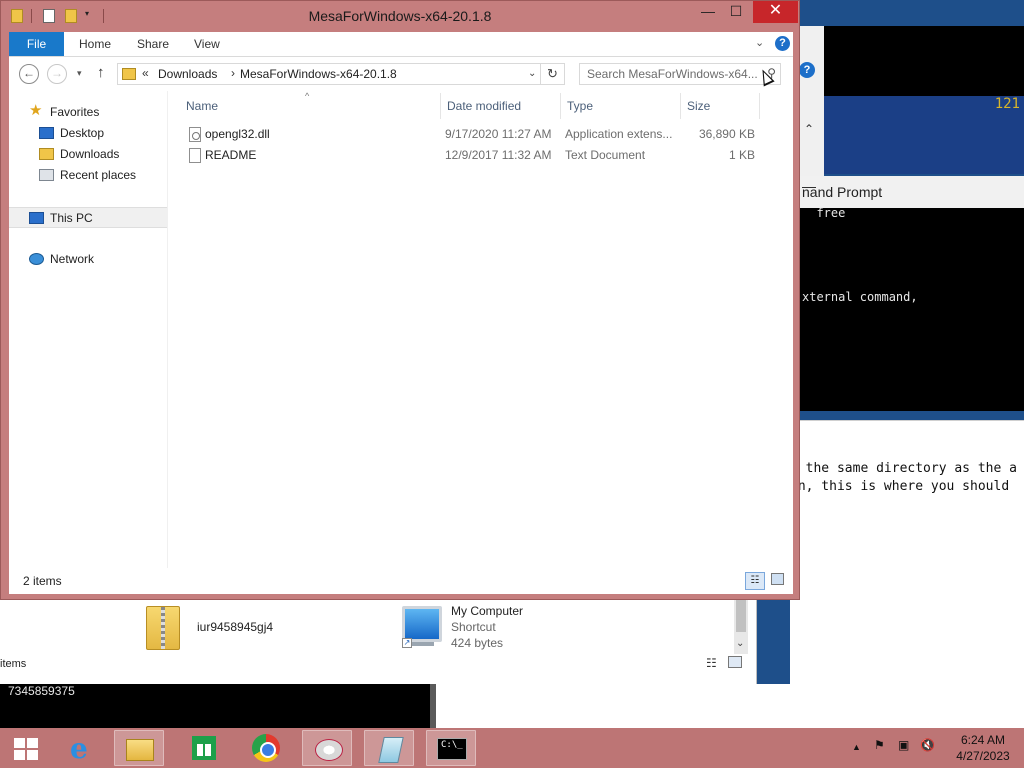  Describe the element at coordinates (75, 112) in the screenshot. I see `nav-label: Favorites` at that location.